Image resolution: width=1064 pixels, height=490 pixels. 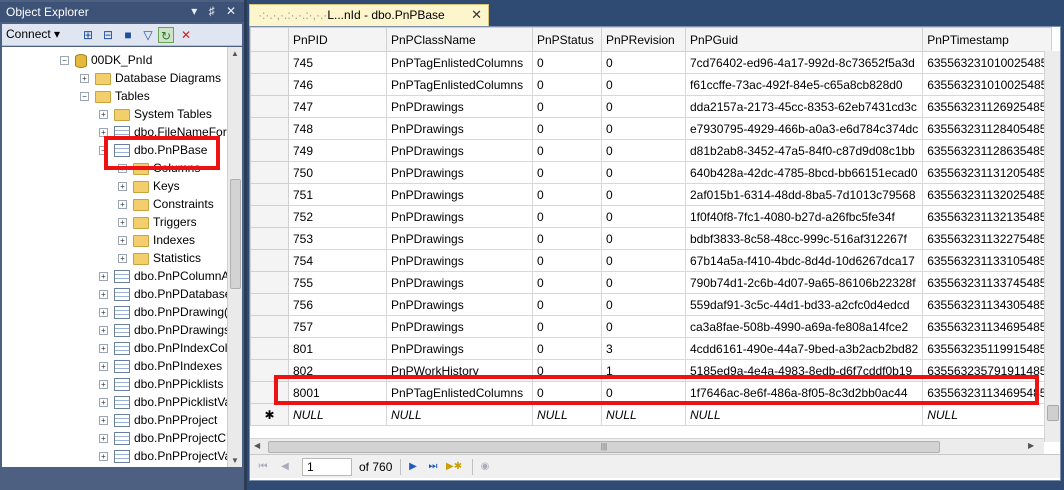 What do you see at coordinates (987, 348) in the screenshot?
I see `table-cell: 635563235119915485` at bounding box center [987, 348].